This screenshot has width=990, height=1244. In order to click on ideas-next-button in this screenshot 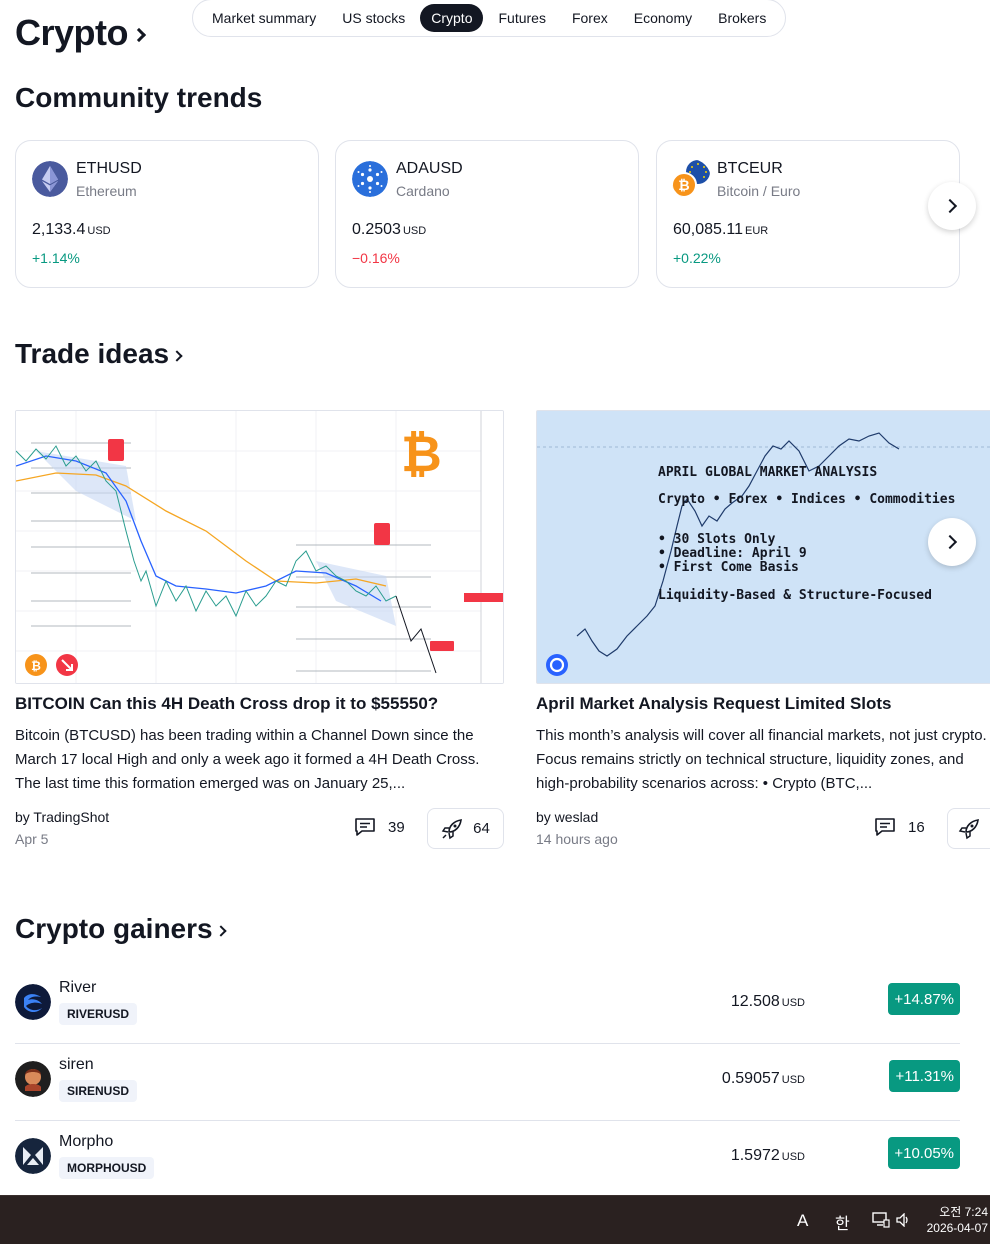, I will do `click(952, 542)`.